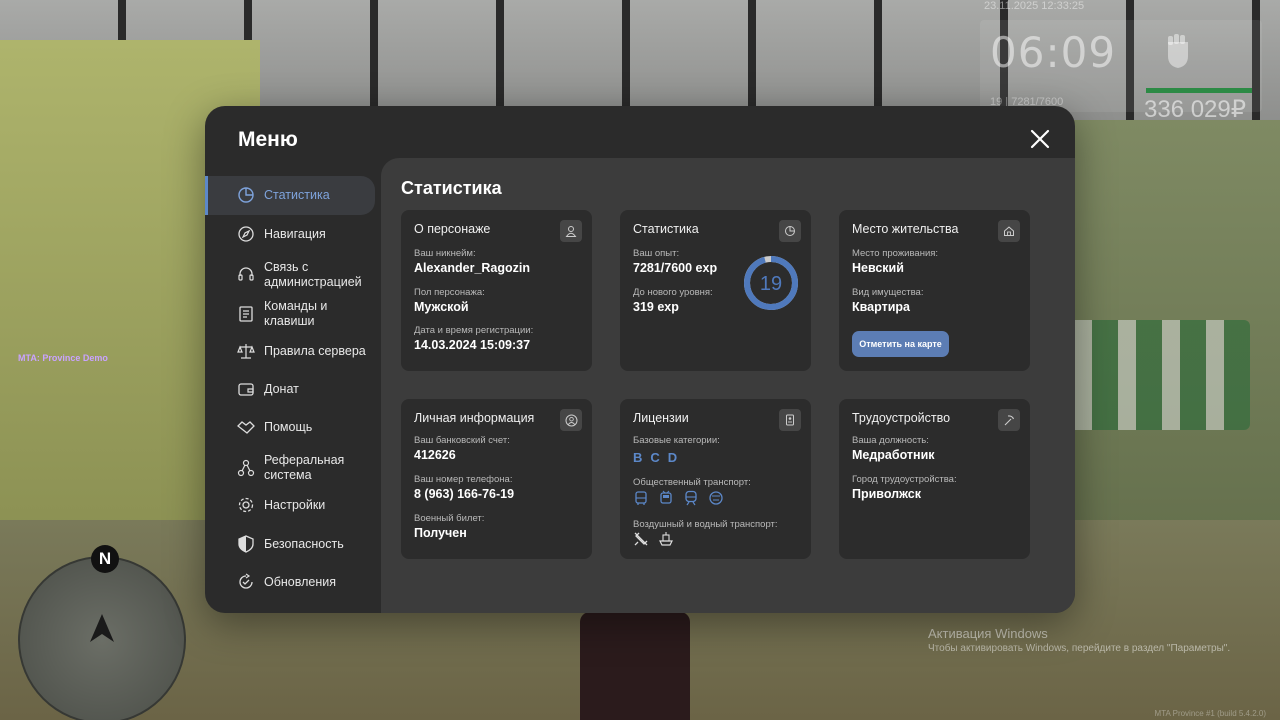 Image resolution: width=1280 pixels, height=720 pixels. What do you see at coordinates (451, 188) in the screenshot?
I see `page-title: Статистика` at bounding box center [451, 188].